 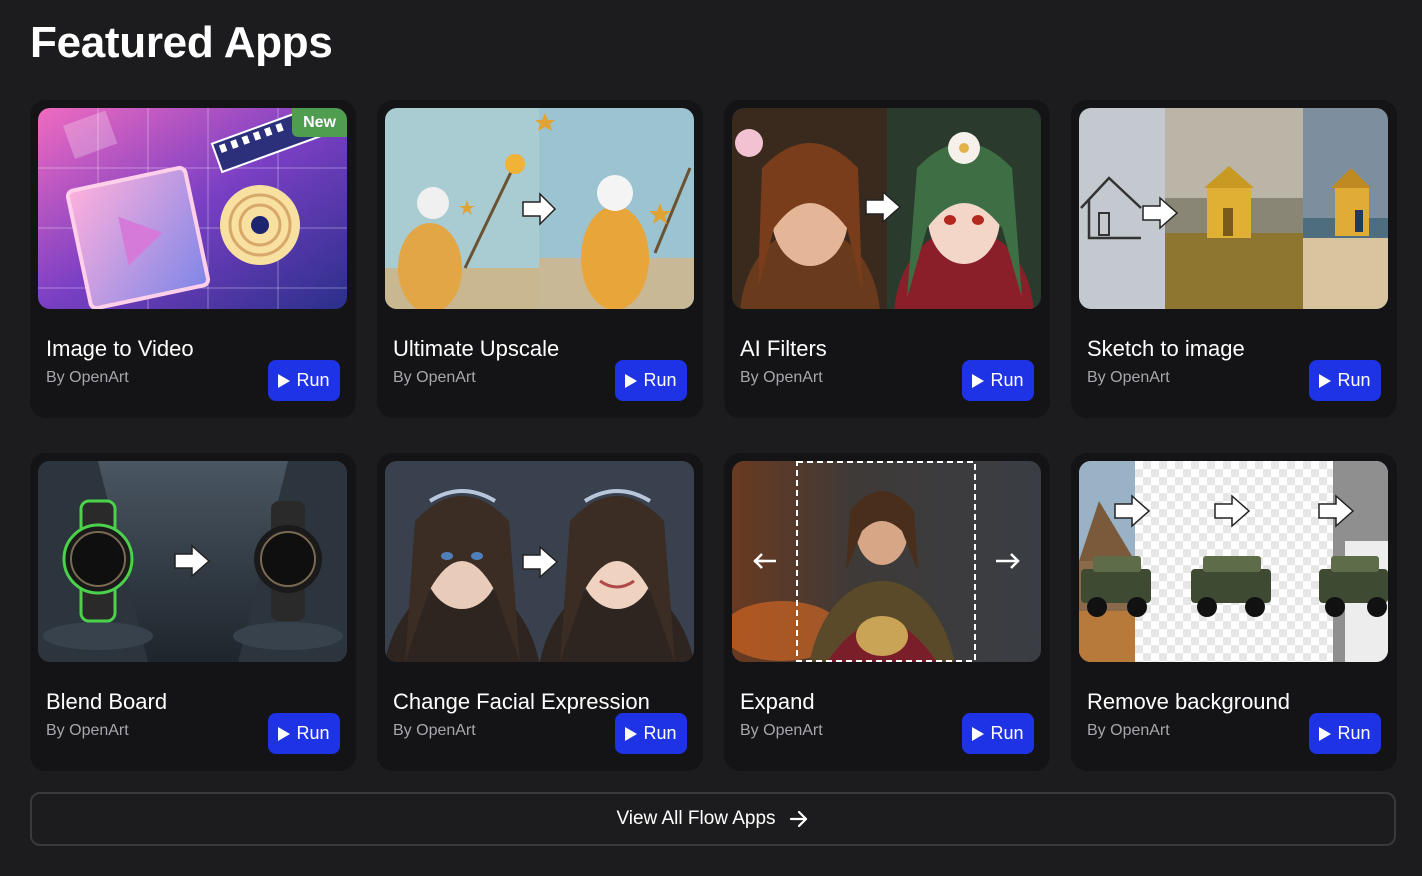 I want to click on app-title: Expand, so click(x=777, y=701).